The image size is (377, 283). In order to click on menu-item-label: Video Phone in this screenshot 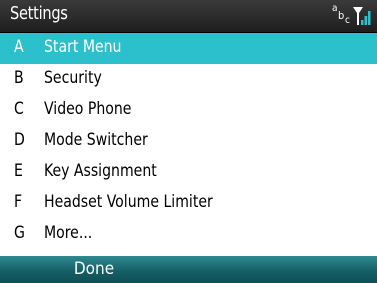, I will do `click(88, 109)`.